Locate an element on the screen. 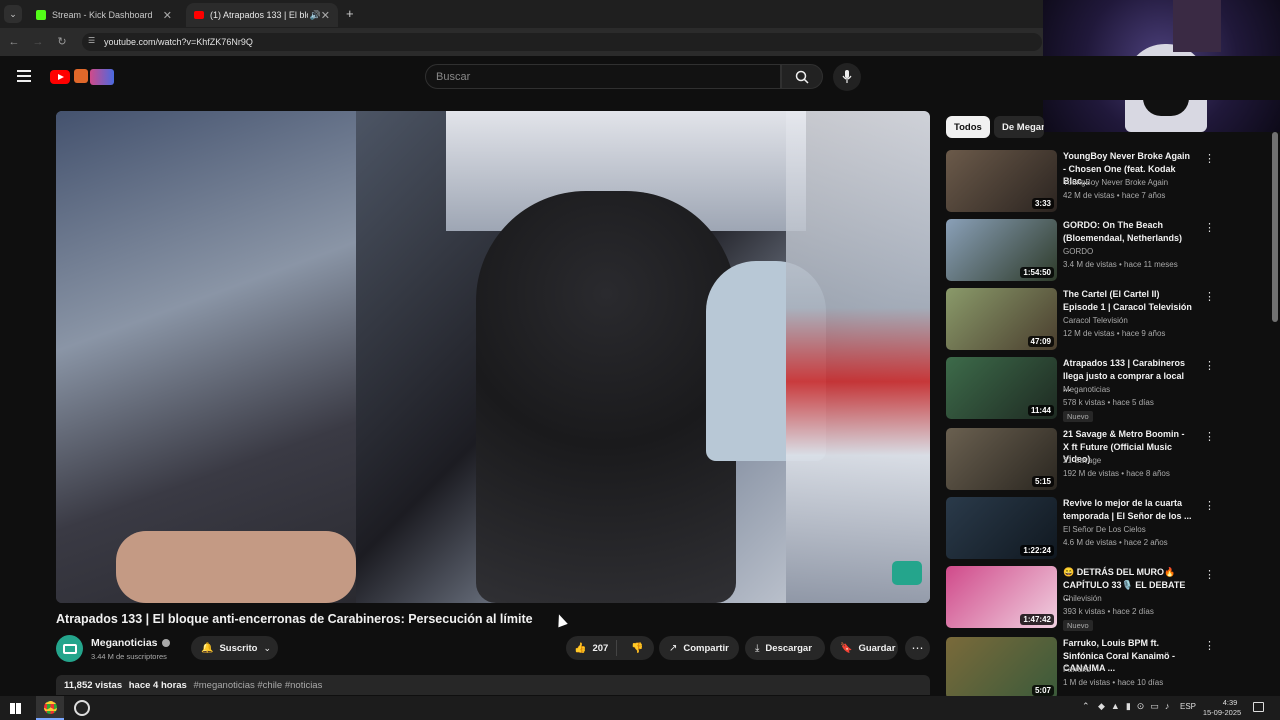 The height and width of the screenshot is (720, 1280). back-button: ← is located at coordinates (14, 42).